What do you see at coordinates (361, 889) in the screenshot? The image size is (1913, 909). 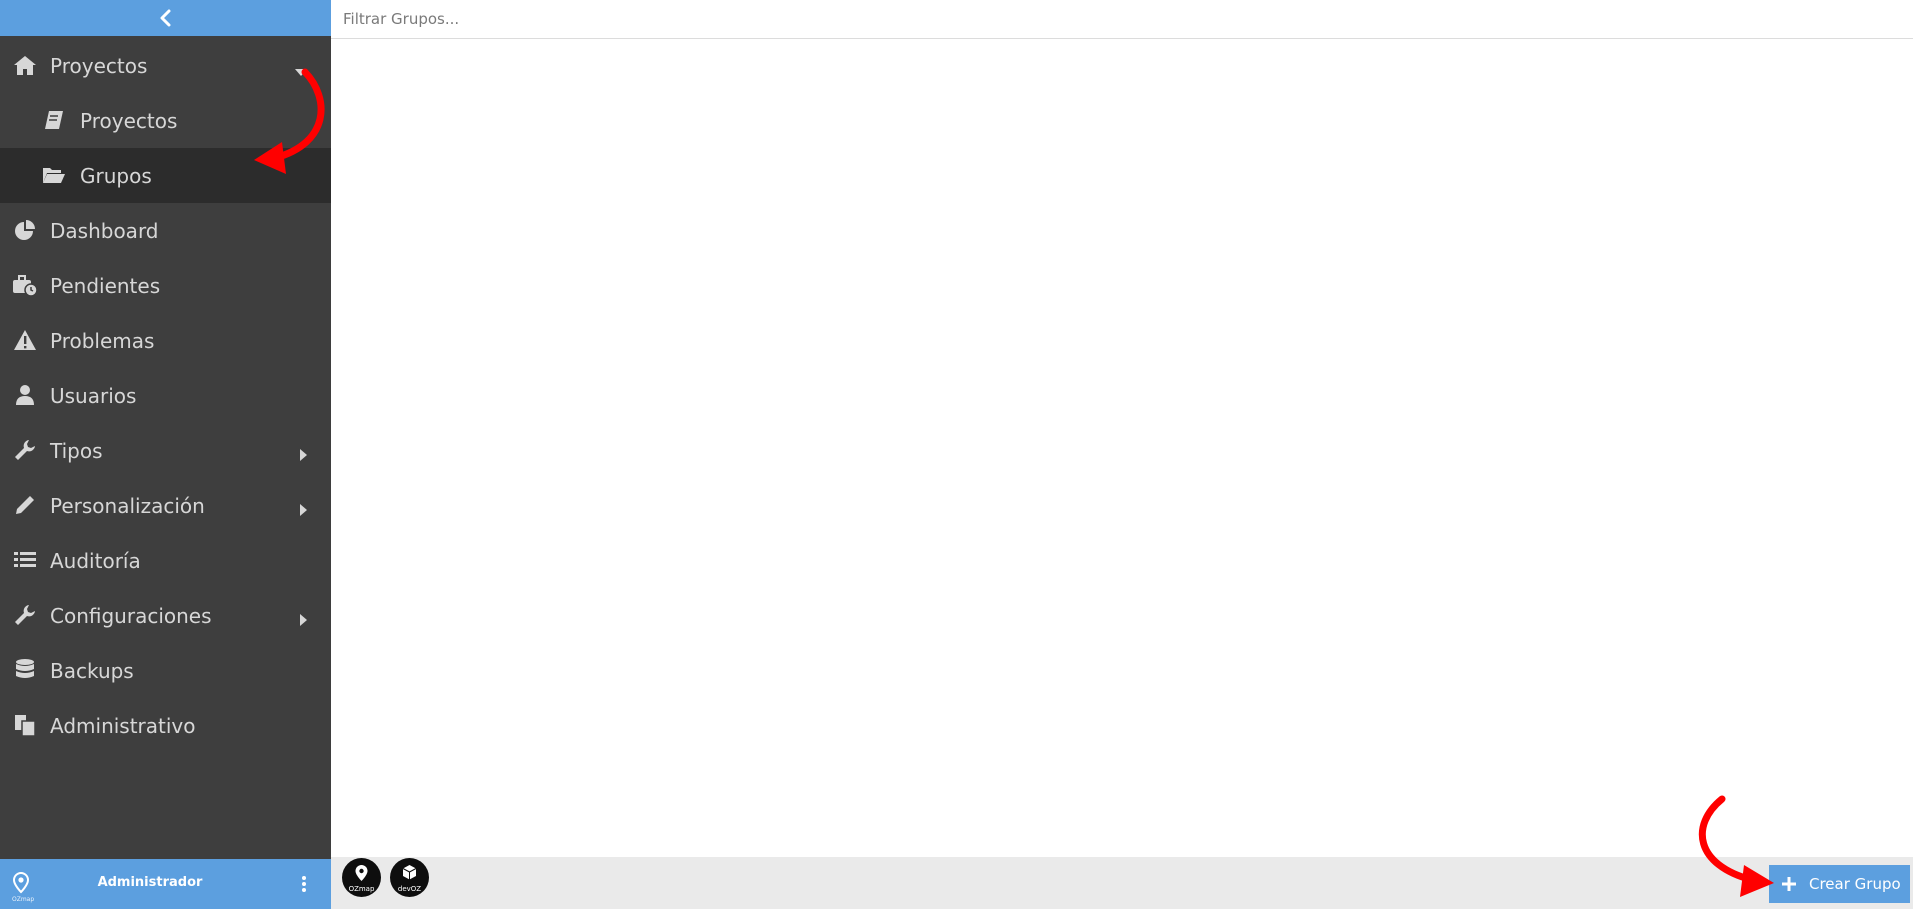 I see `app-label: OZmap` at bounding box center [361, 889].